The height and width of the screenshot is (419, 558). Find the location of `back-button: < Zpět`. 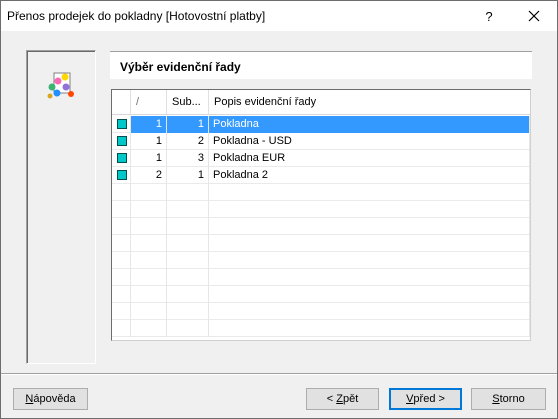

back-button: < Zpět is located at coordinates (342, 399).